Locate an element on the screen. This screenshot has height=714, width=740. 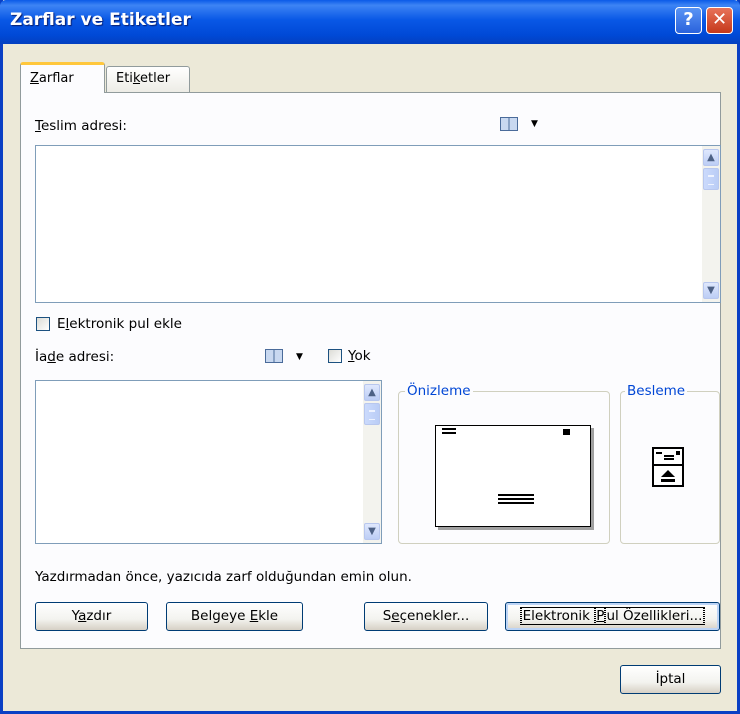
print-button: Yazdır is located at coordinates (91, 616).